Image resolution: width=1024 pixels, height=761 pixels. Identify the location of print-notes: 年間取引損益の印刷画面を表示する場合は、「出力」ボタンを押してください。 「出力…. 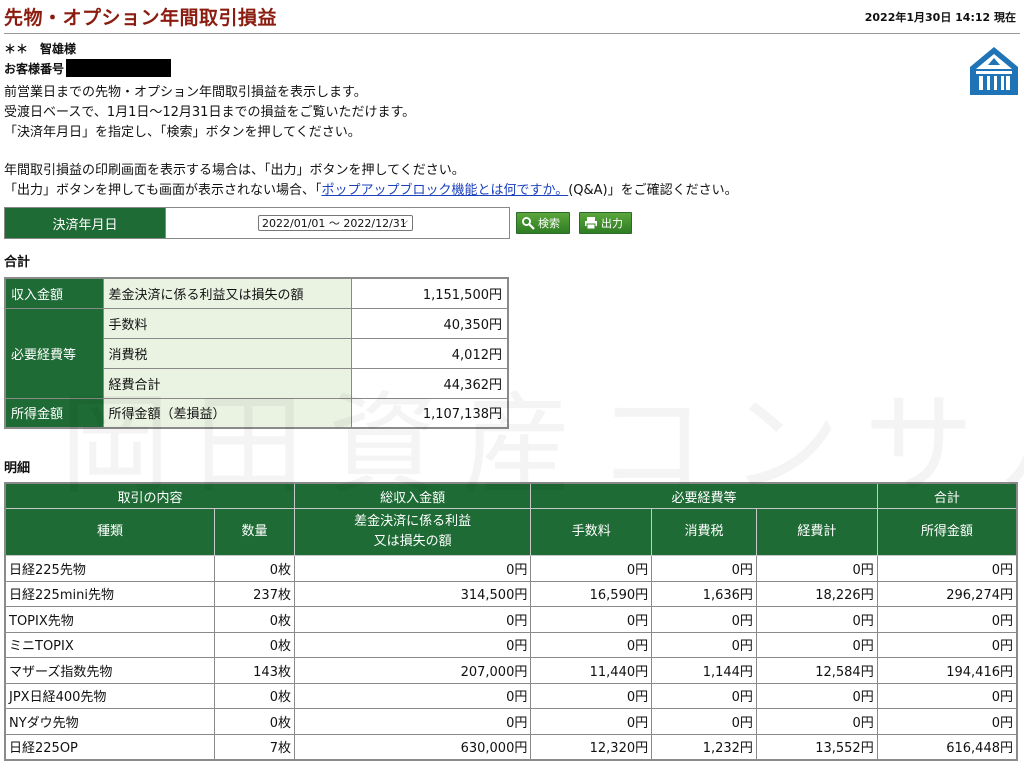
(371, 181).